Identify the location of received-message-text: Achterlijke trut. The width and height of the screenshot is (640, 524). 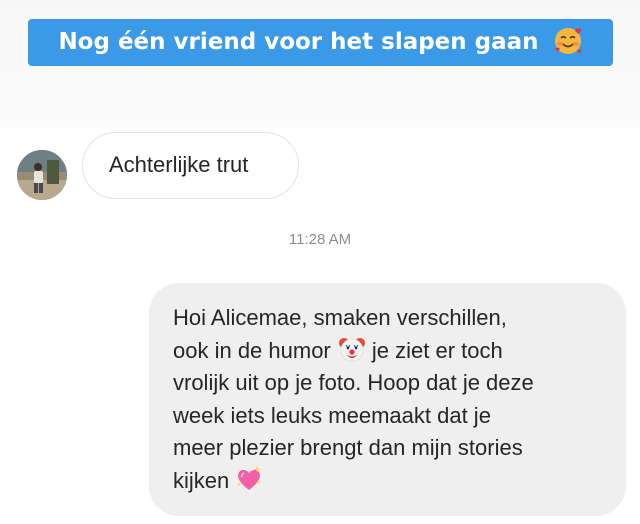
(179, 164).